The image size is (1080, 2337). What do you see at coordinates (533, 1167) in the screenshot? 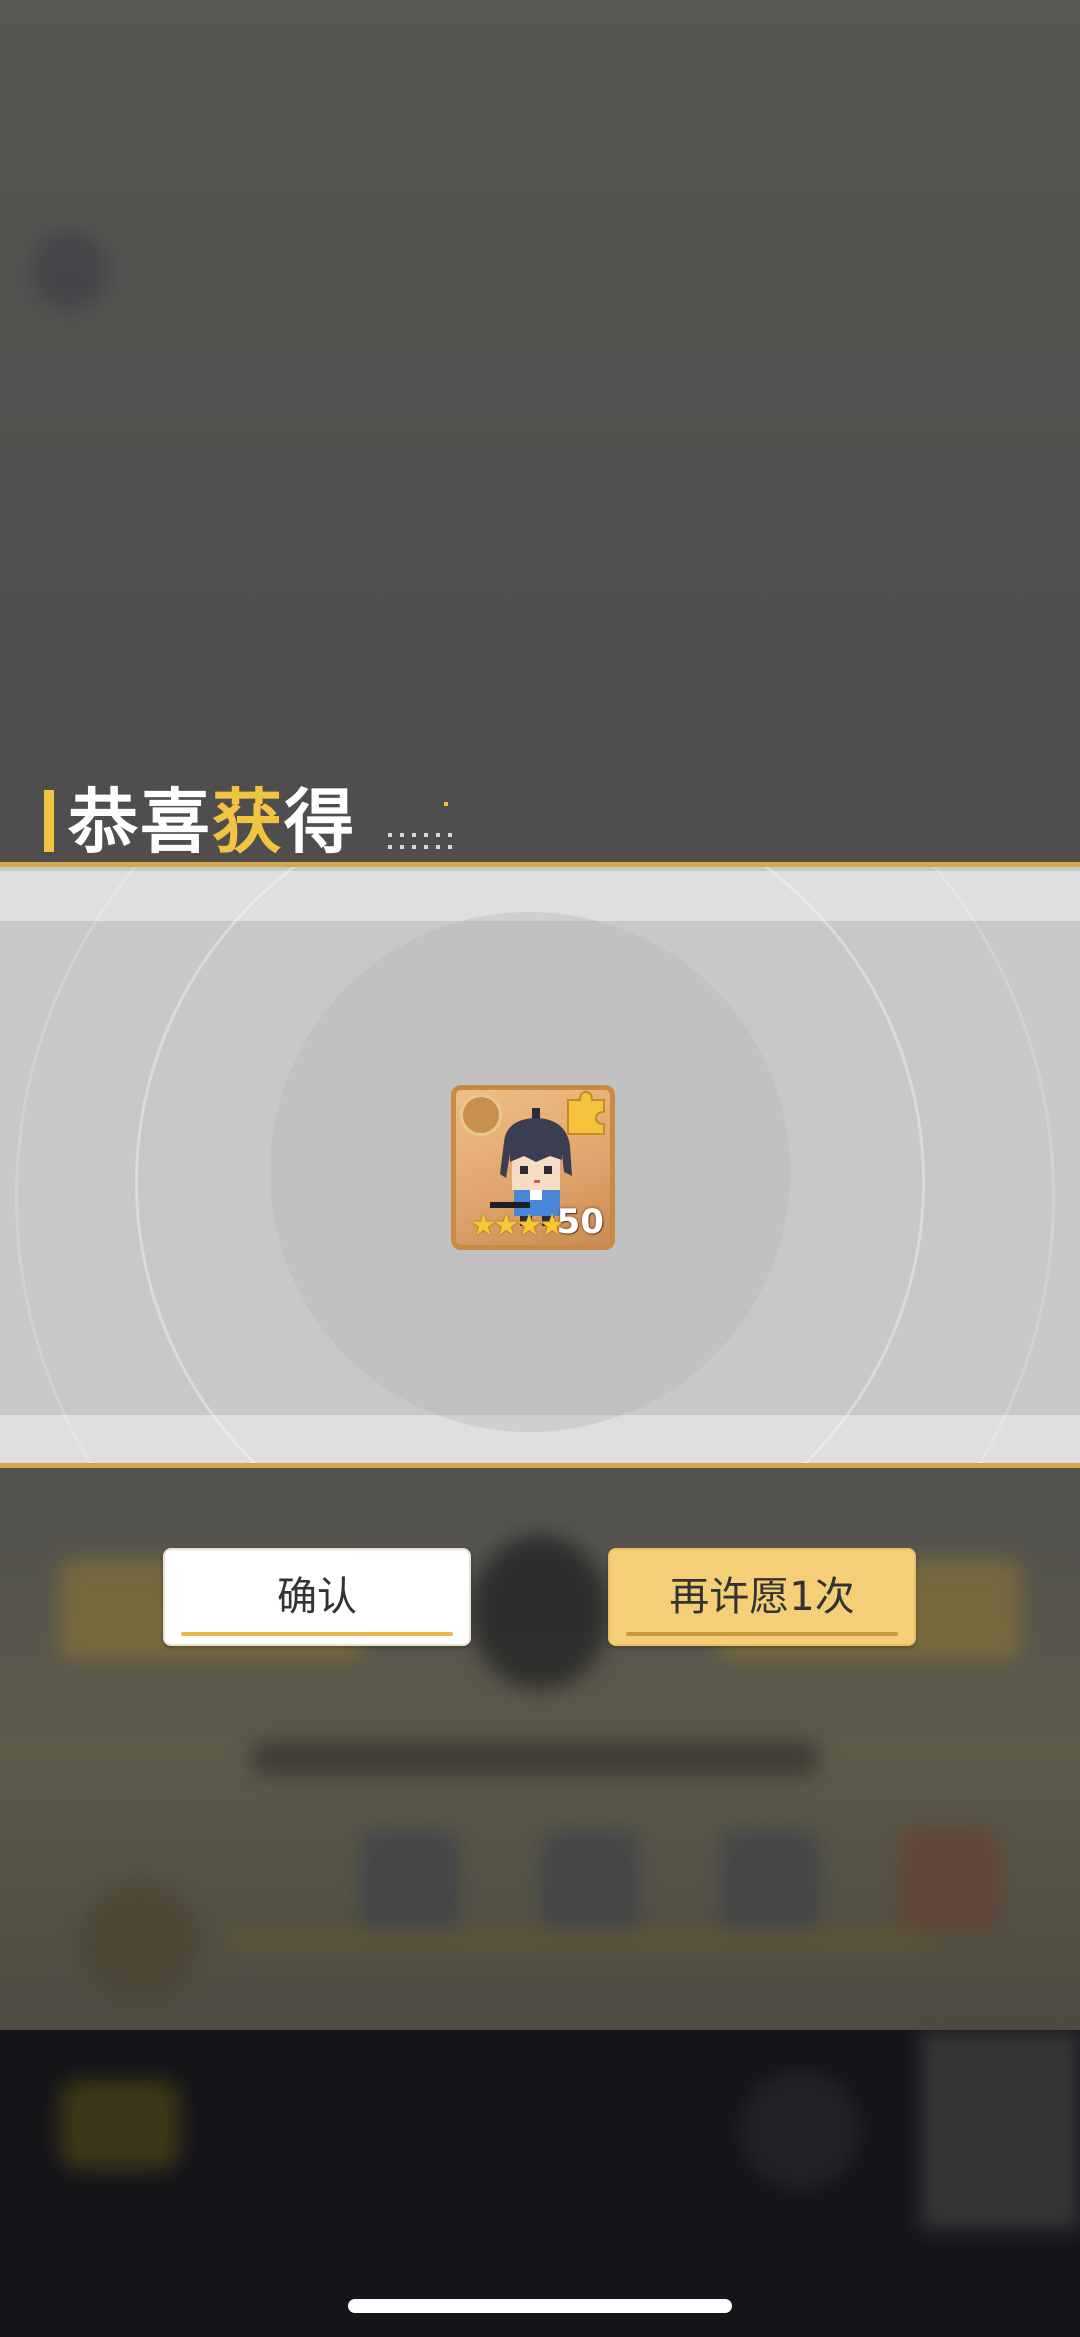
I see `reward-item-card: ★★★★ 50` at bounding box center [533, 1167].